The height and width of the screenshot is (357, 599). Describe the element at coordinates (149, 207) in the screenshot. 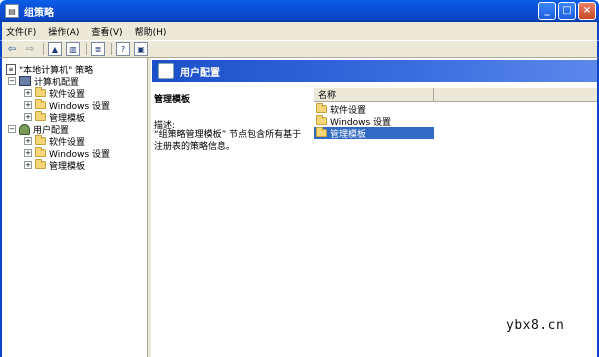

I see `pane-splitter` at that location.